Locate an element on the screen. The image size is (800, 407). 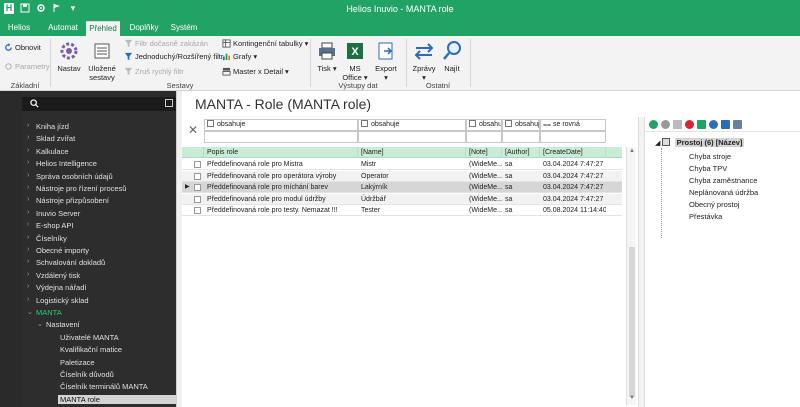
nav-item: › Helios Intelligence is located at coordinates (62, 164).